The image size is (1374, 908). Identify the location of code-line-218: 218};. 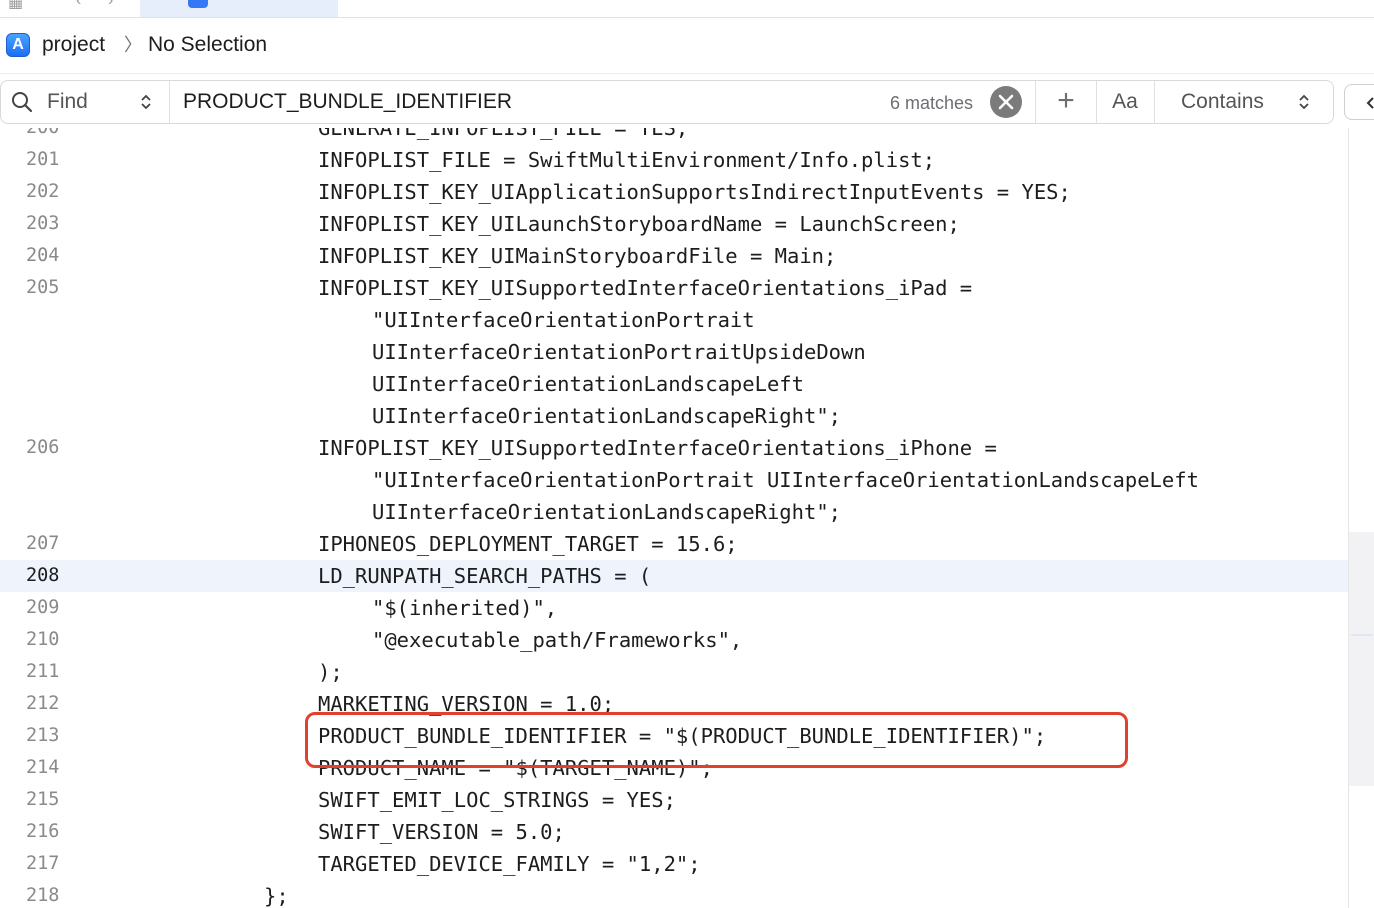
(674, 894).